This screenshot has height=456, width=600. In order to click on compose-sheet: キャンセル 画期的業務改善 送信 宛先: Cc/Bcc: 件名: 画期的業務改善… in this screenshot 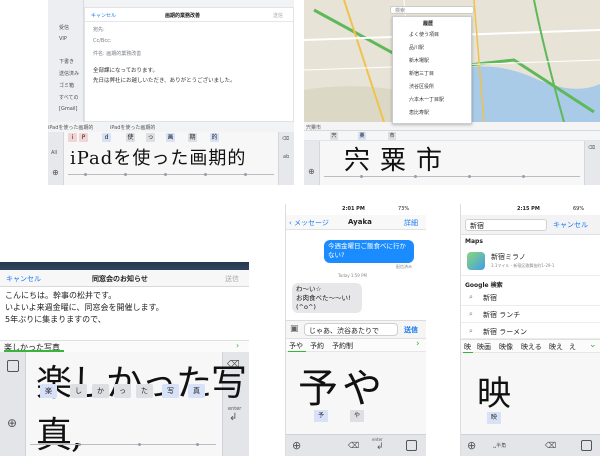, I will do `click(189, 64)`.